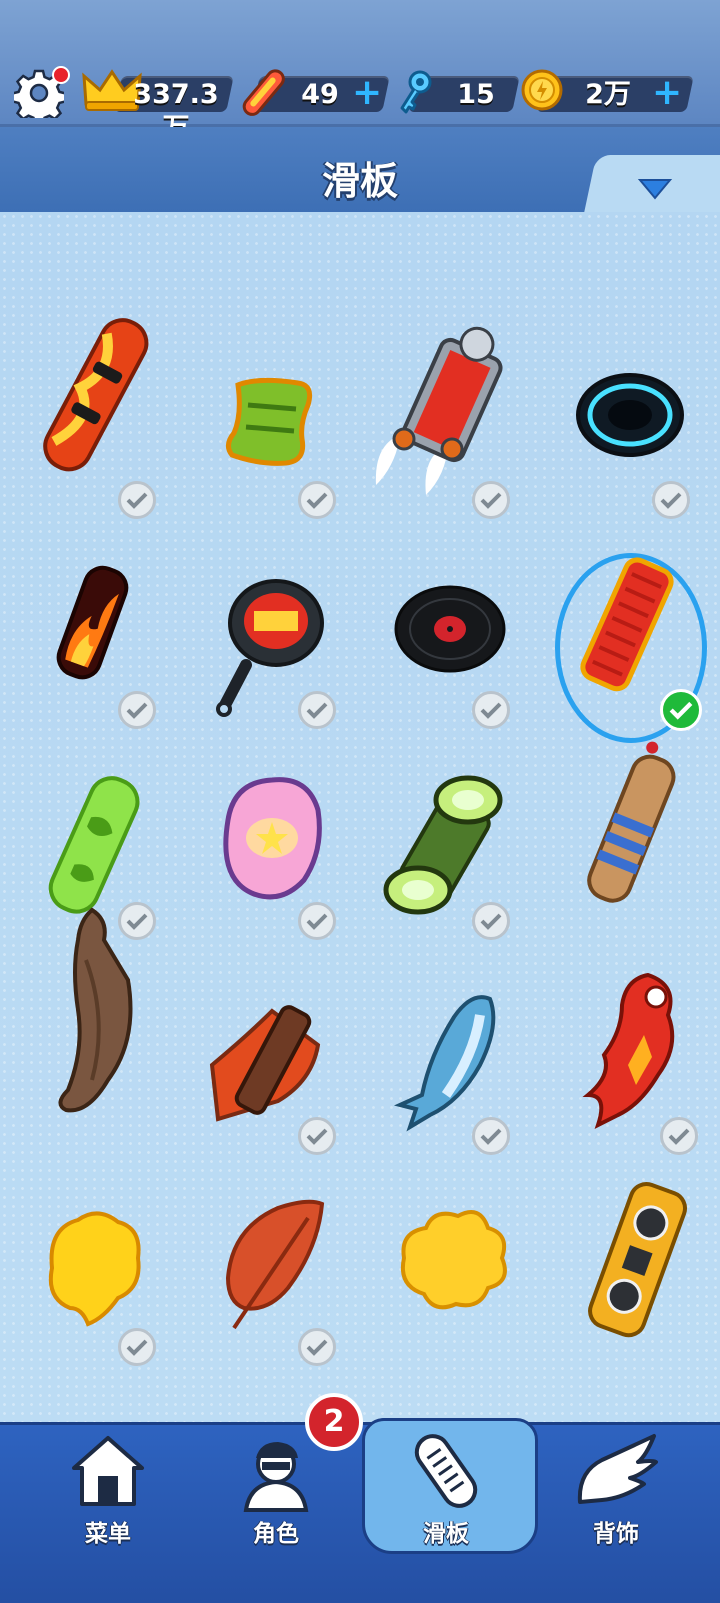 This screenshot has width=720, height=1603. Describe the element at coordinates (95, 1010) in the screenshot. I see `dragon-boat-icon` at that location.